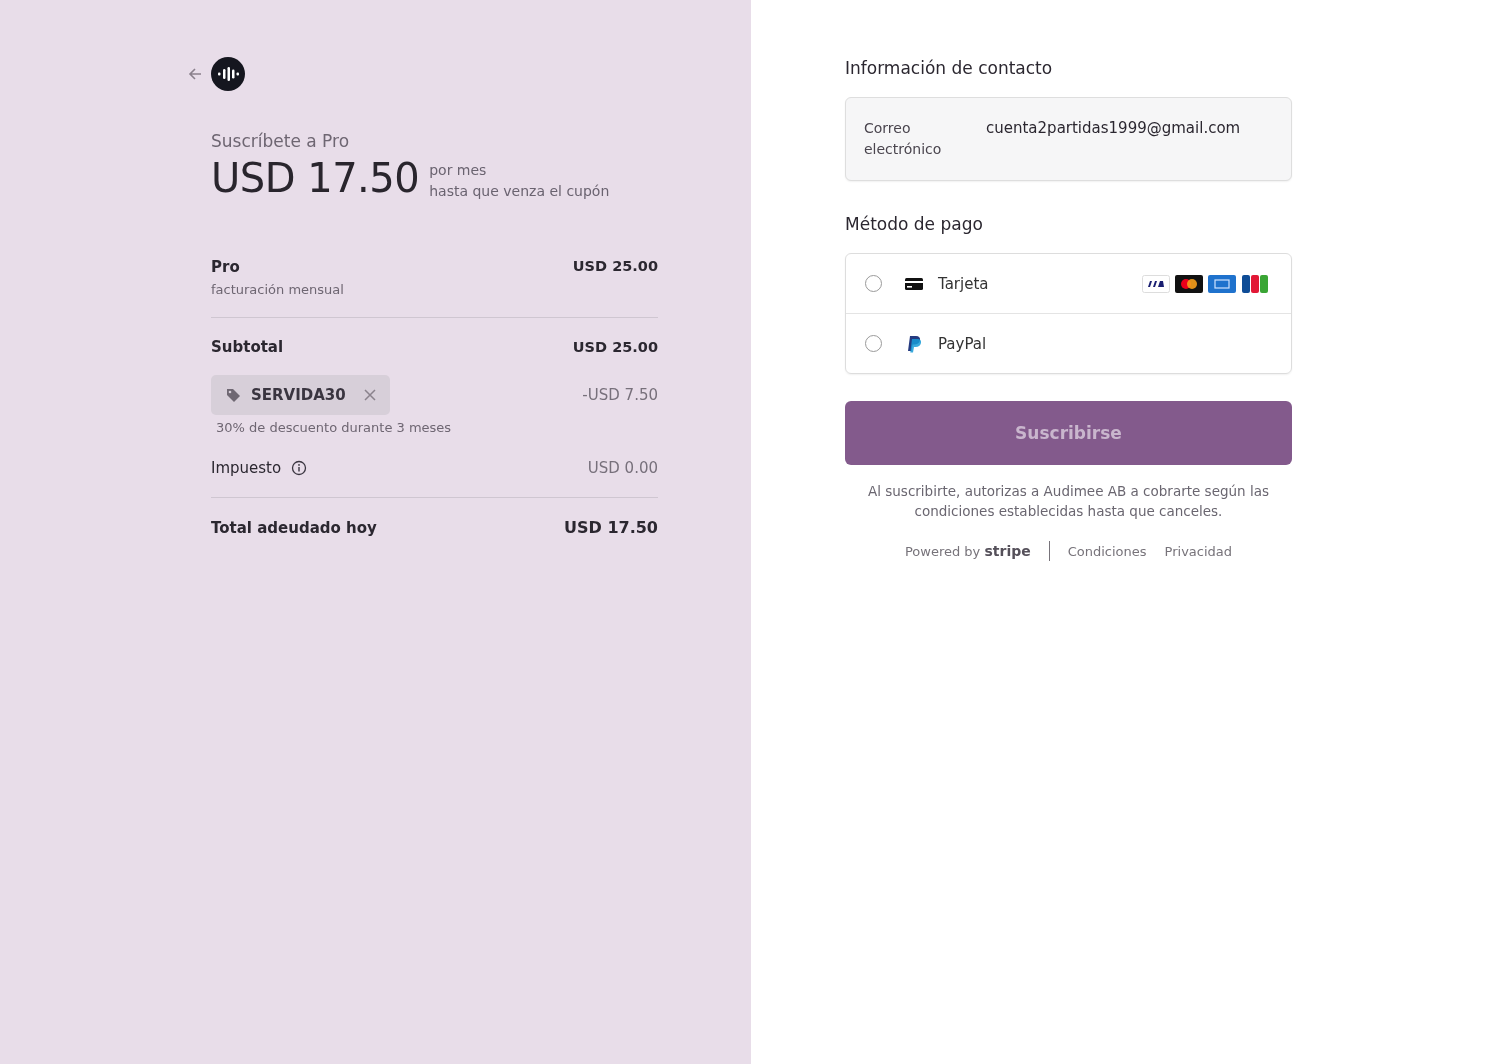  I want to click on section-title: Método de pago, so click(914, 224).